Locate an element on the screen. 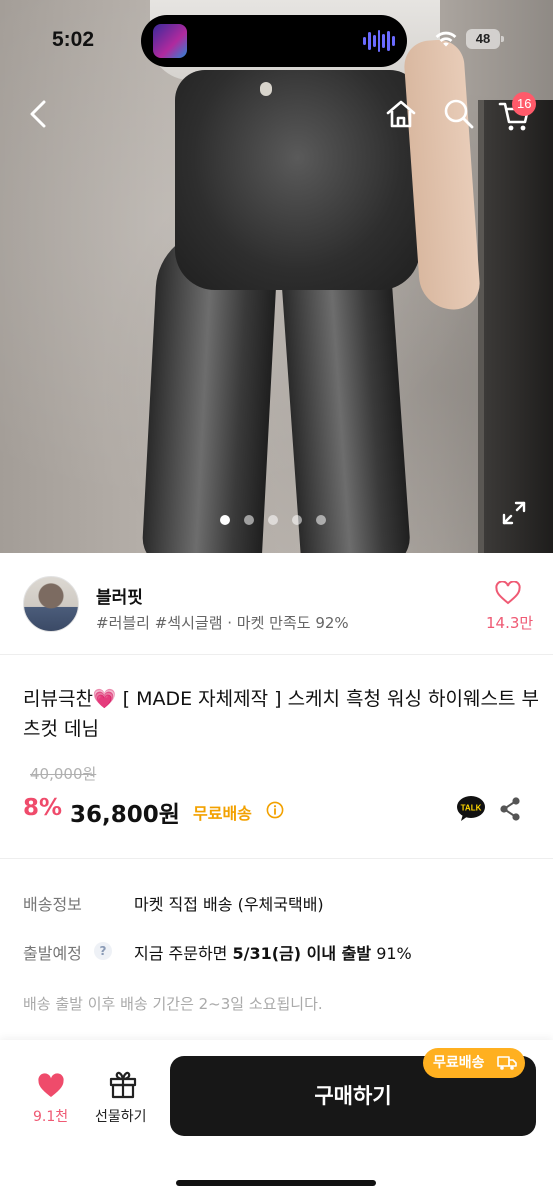 This screenshot has width=553, height=1200. info-icon is located at coordinates (275, 810).